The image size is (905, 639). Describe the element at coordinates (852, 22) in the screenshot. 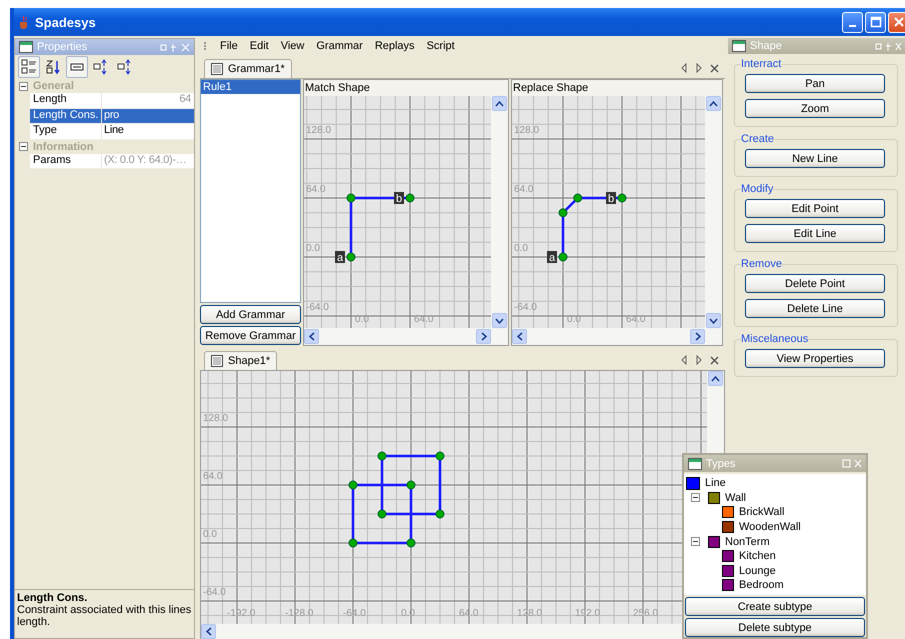

I see `minimize-button` at that location.